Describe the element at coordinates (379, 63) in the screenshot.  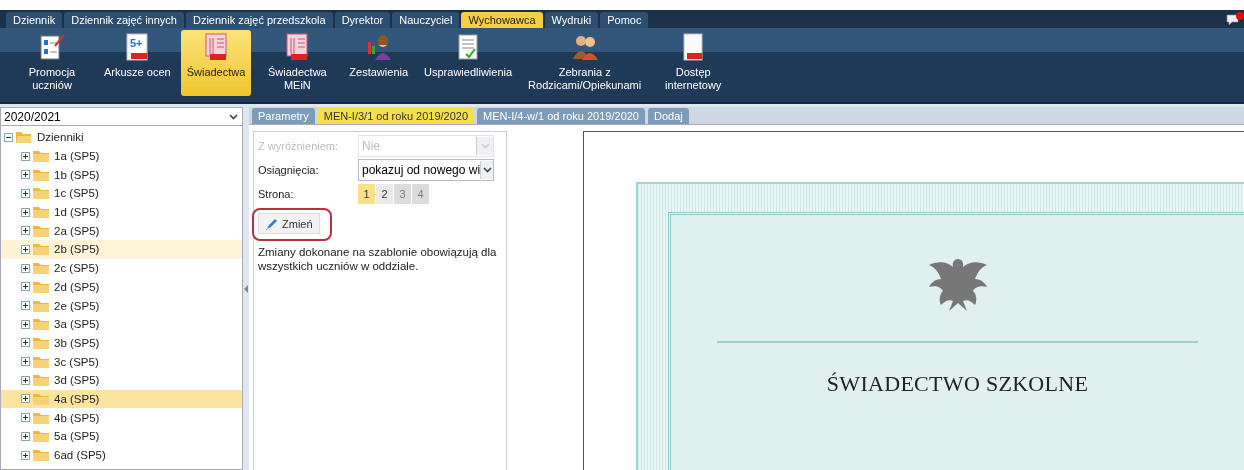
I see `toolbar-button: Zestawienia` at that location.